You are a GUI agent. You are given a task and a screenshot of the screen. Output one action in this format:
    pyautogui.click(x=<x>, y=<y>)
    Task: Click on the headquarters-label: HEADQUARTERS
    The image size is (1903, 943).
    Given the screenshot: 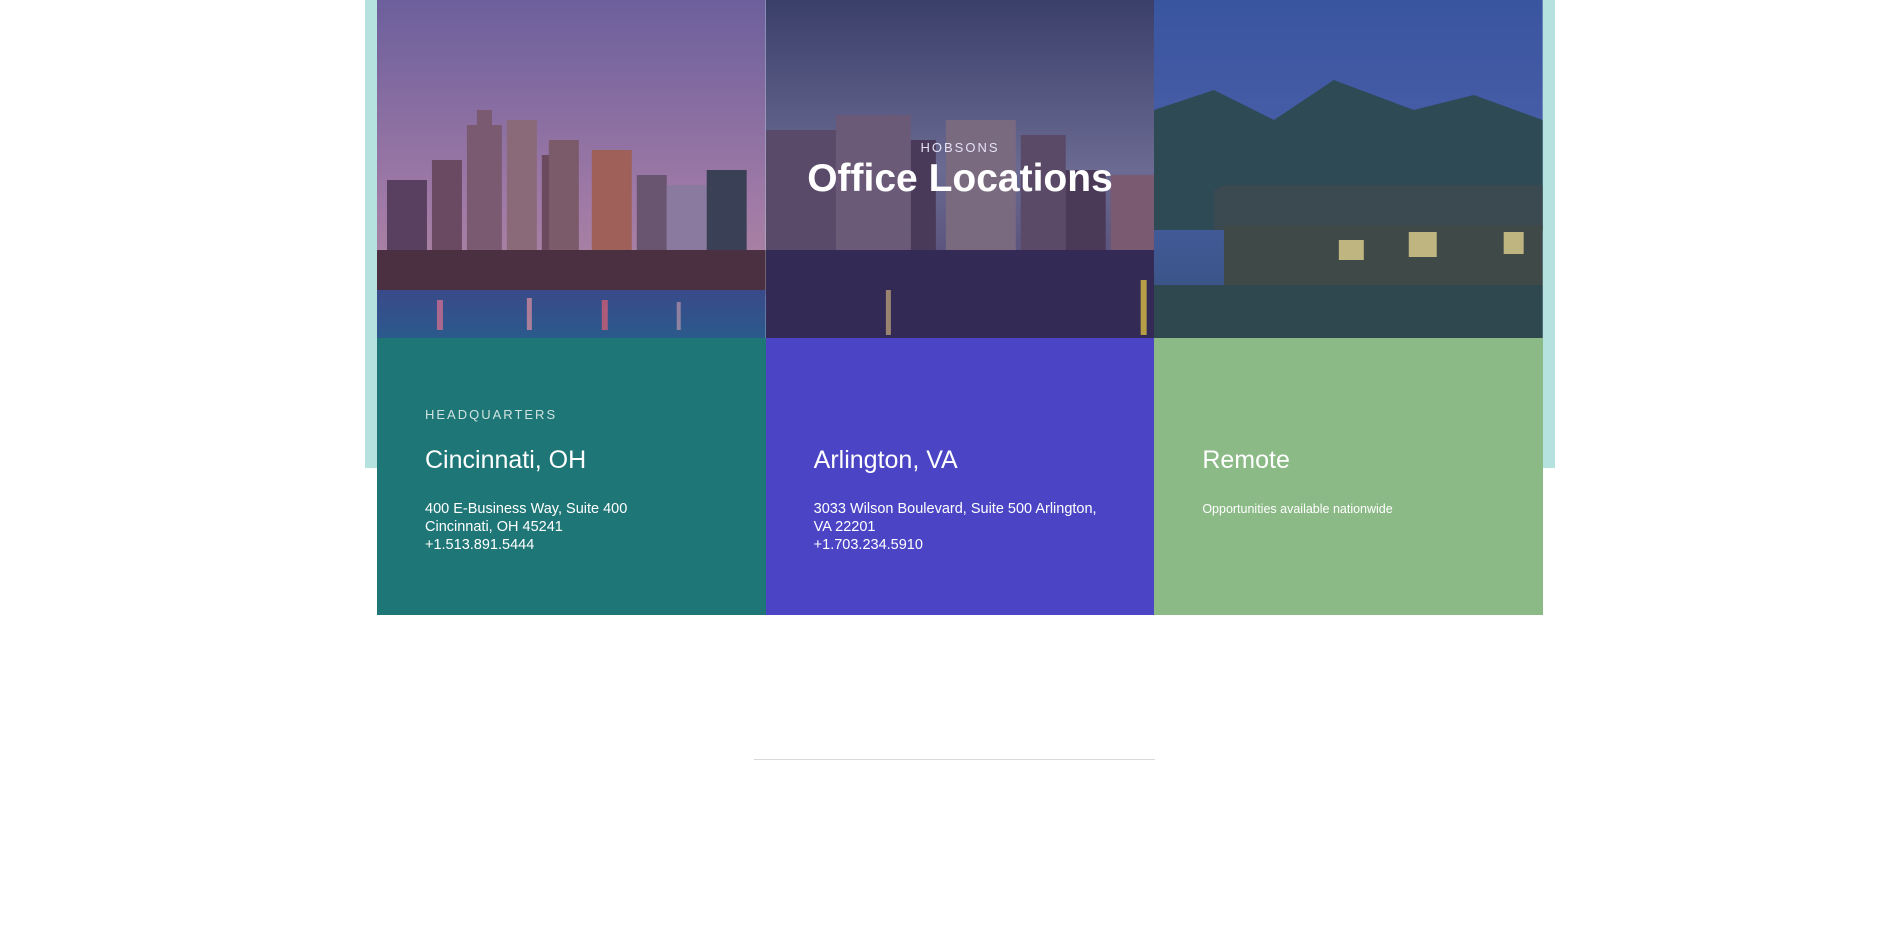 What is the action you would take?
    pyautogui.click(x=491, y=414)
    